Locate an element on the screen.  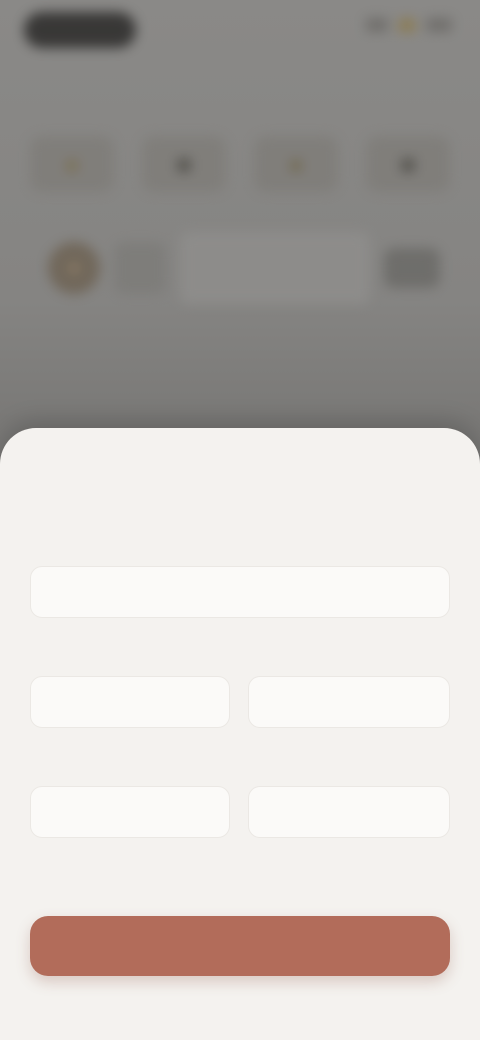
background-tile-2: ■ is located at coordinates (184, 164).